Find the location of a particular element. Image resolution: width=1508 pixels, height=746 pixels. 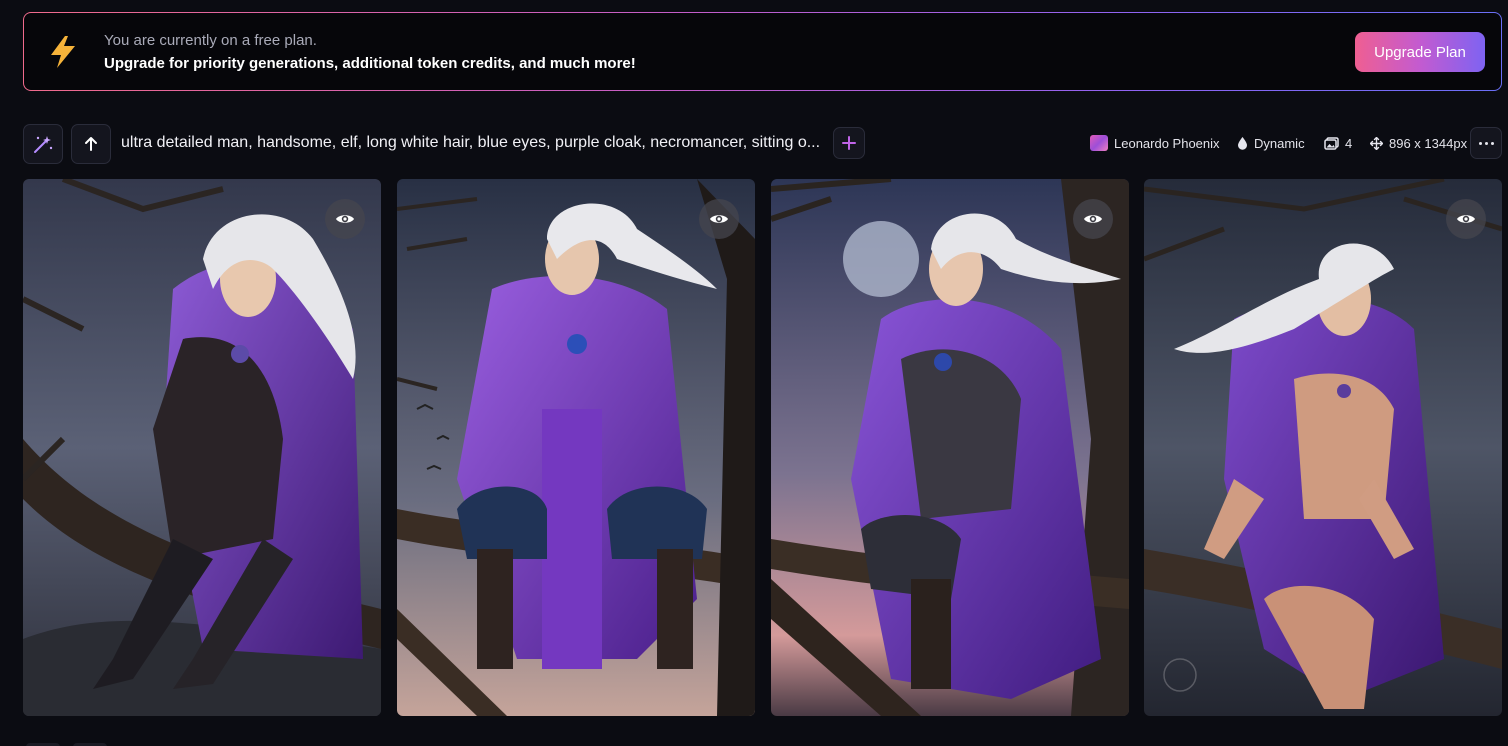

reuse-prompt-button is located at coordinates (91, 144).